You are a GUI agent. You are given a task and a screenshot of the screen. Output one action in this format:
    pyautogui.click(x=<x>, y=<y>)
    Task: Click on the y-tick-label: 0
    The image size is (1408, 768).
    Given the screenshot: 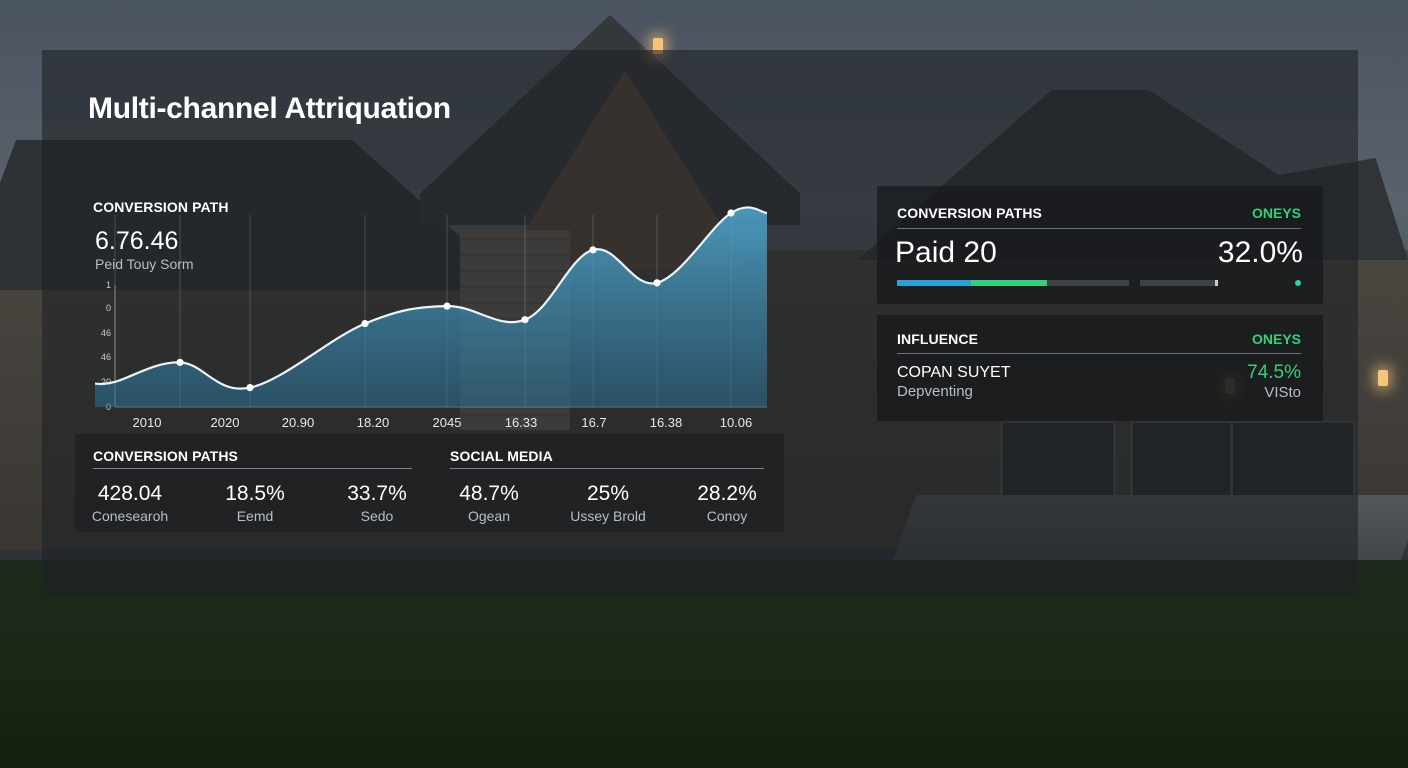 What is the action you would take?
    pyautogui.click(x=108, y=308)
    